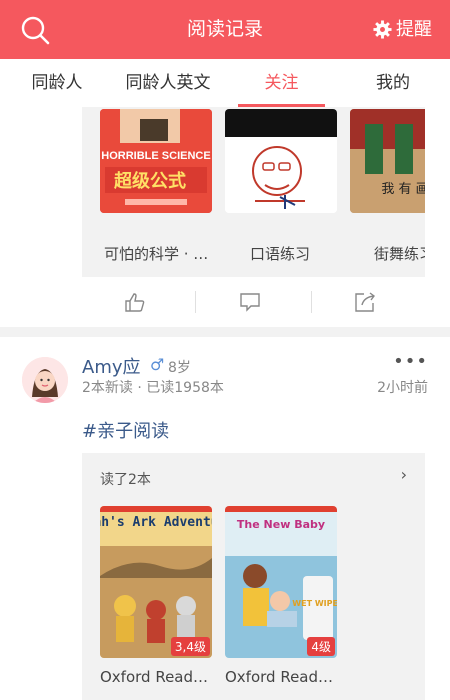 The width and height of the screenshot is (450, 700). I want to click on like-icon, so click(135, 302).